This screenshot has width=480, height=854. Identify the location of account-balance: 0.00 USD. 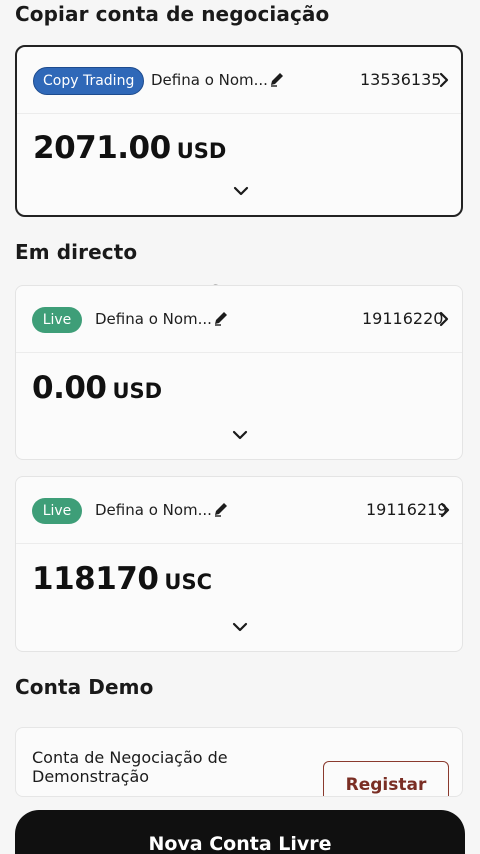
(97, 388).